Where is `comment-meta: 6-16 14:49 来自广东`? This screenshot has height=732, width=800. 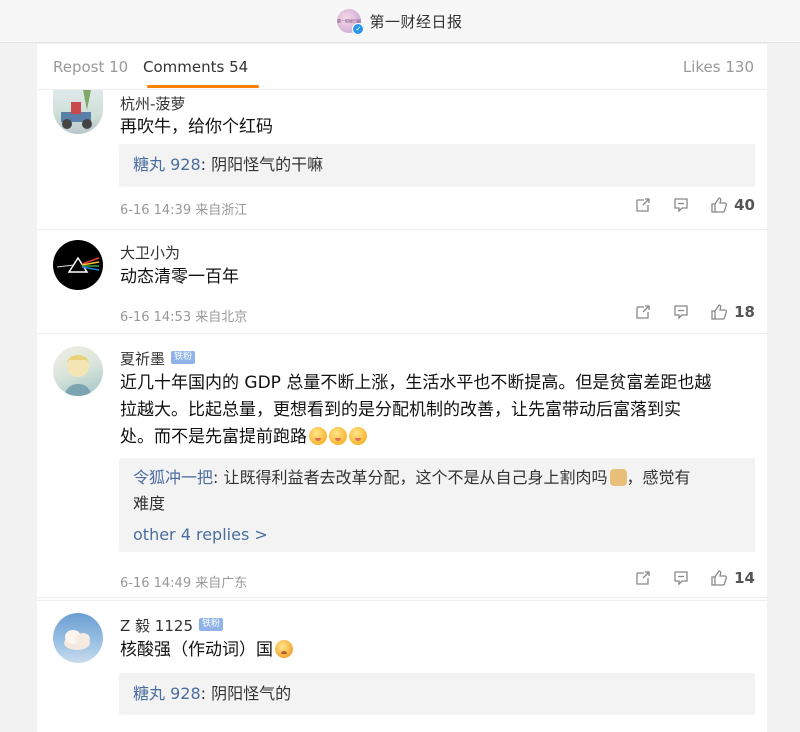 comment-meta: 6-16 14:49 来自广东 is located at coordinates (184, 583).